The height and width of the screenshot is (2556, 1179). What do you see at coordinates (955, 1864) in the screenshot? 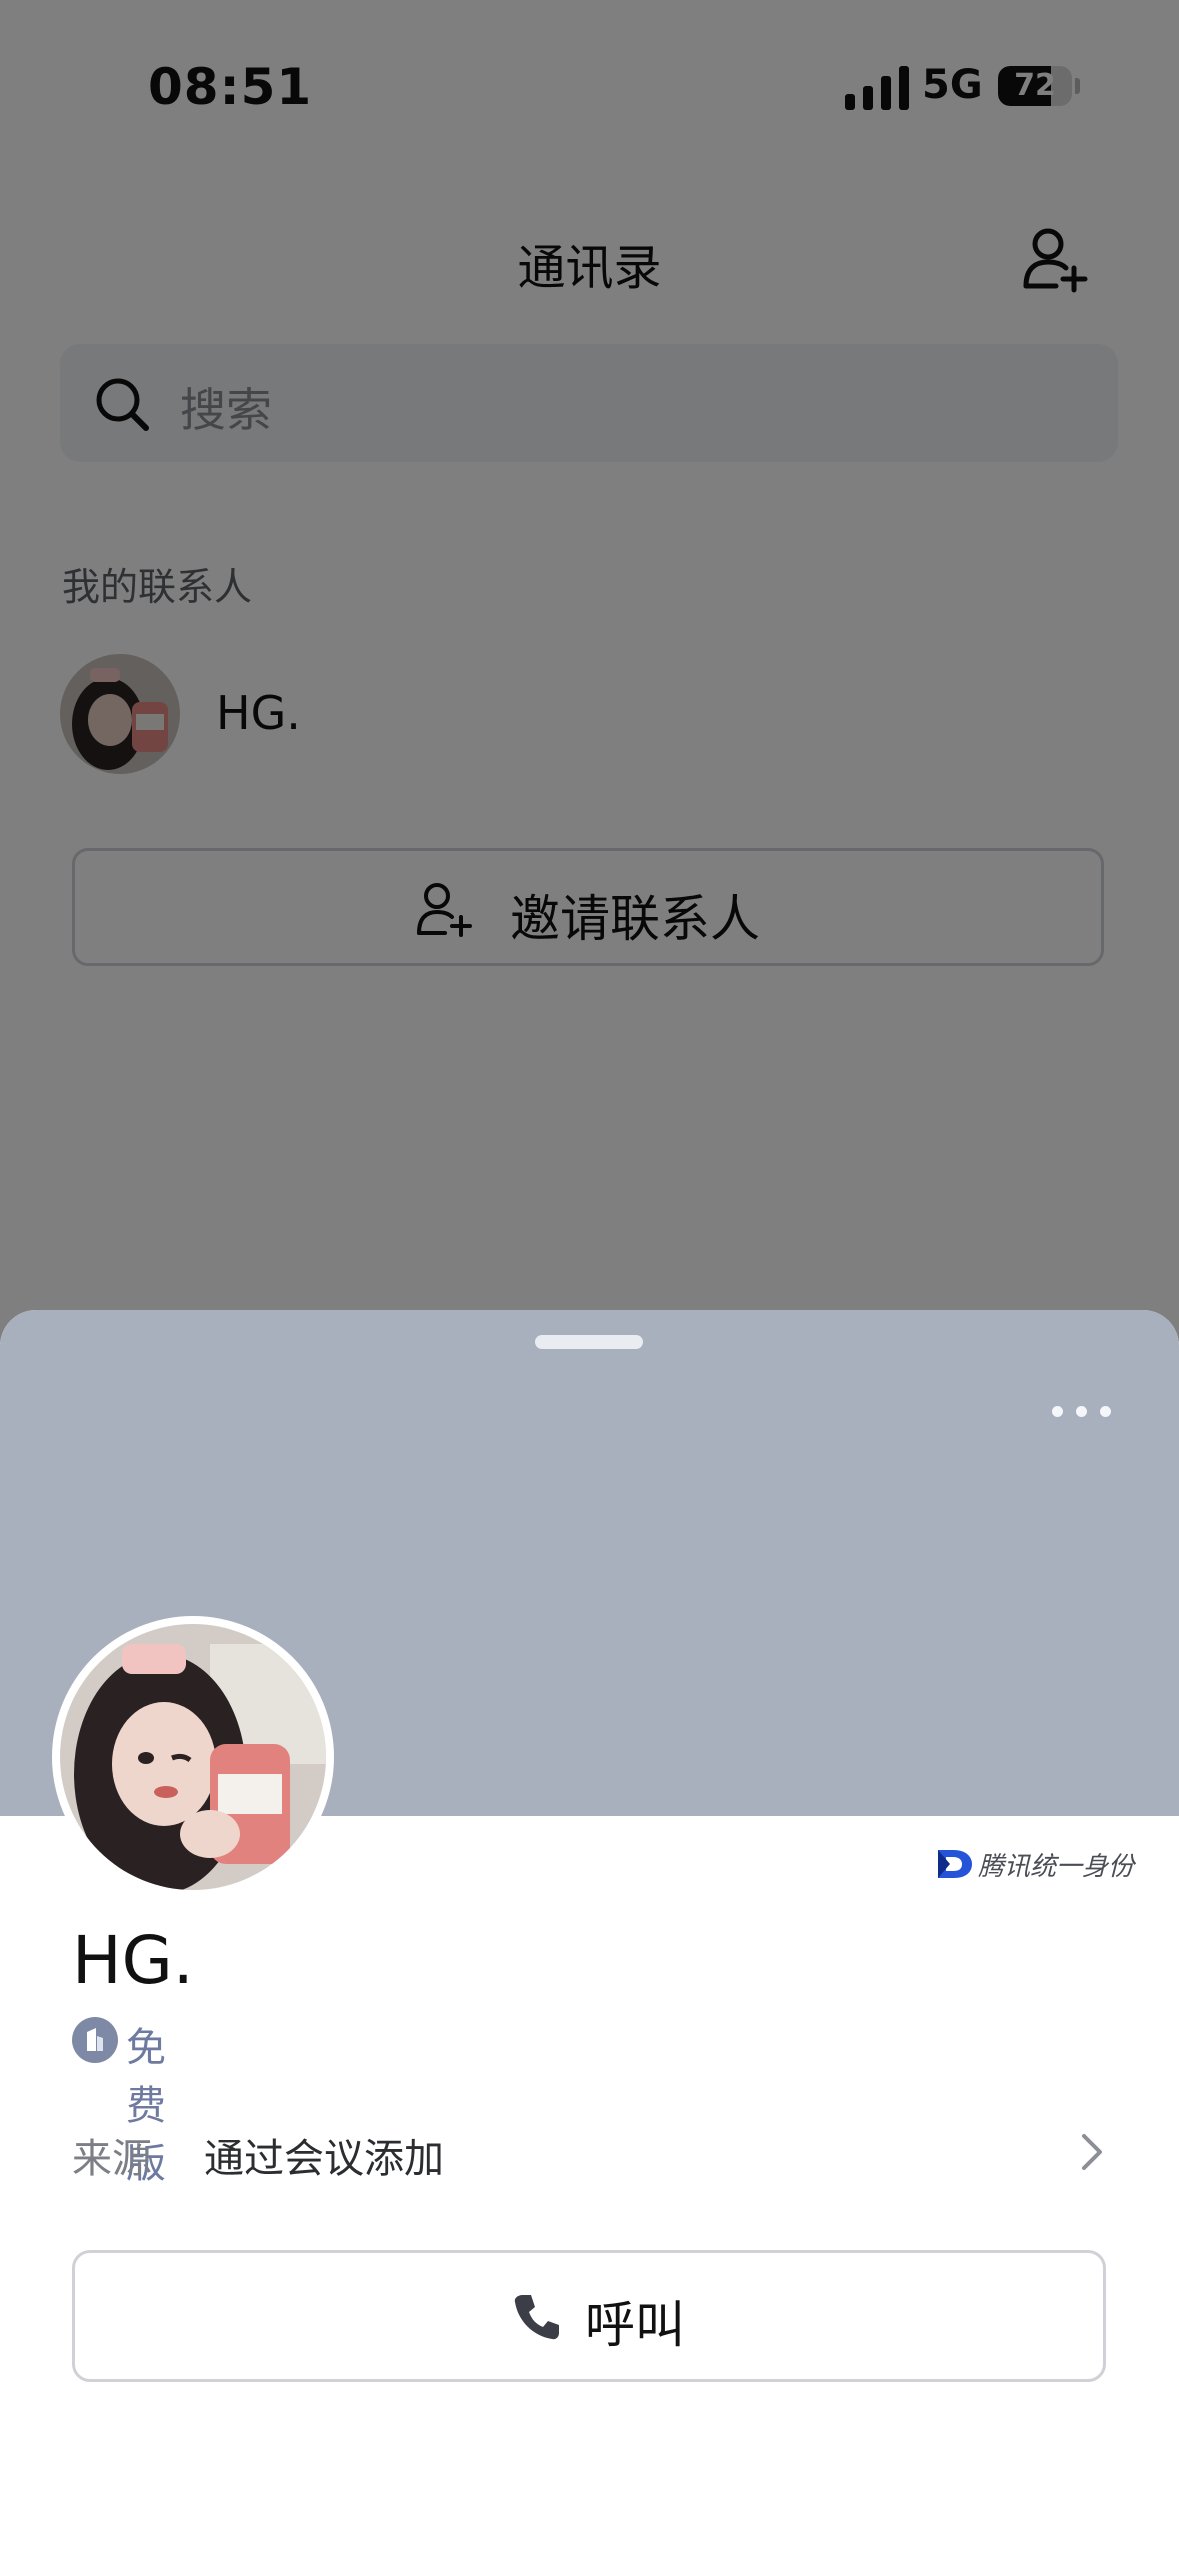
I see `tencent-id-logo-icon` at bounding box center [955, 1864].